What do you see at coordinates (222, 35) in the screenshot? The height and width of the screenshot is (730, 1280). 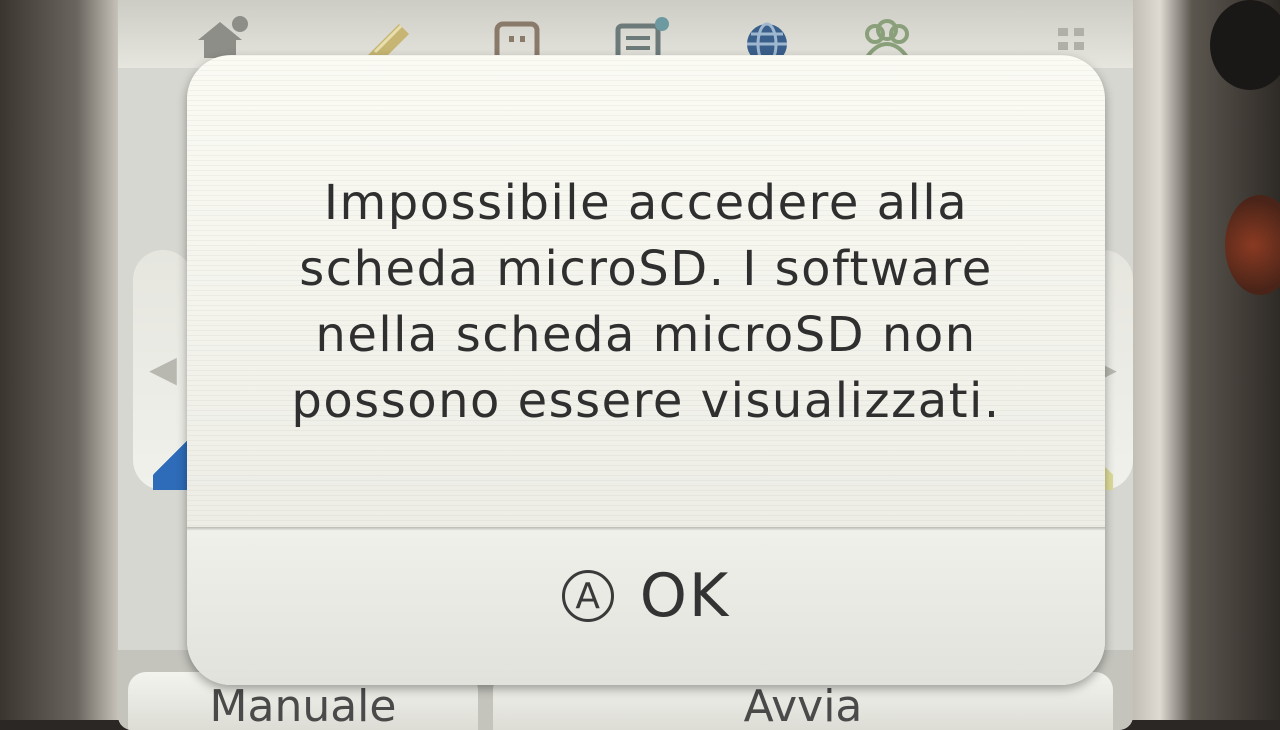 I see `home-settings-icon` at bounding box center [222, 35].